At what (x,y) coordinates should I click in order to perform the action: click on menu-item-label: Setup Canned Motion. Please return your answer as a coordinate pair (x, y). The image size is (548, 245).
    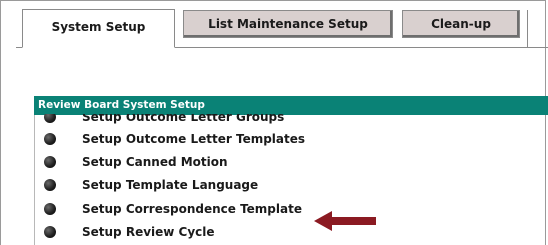
    Looking at the image, I should click on (155, 162).